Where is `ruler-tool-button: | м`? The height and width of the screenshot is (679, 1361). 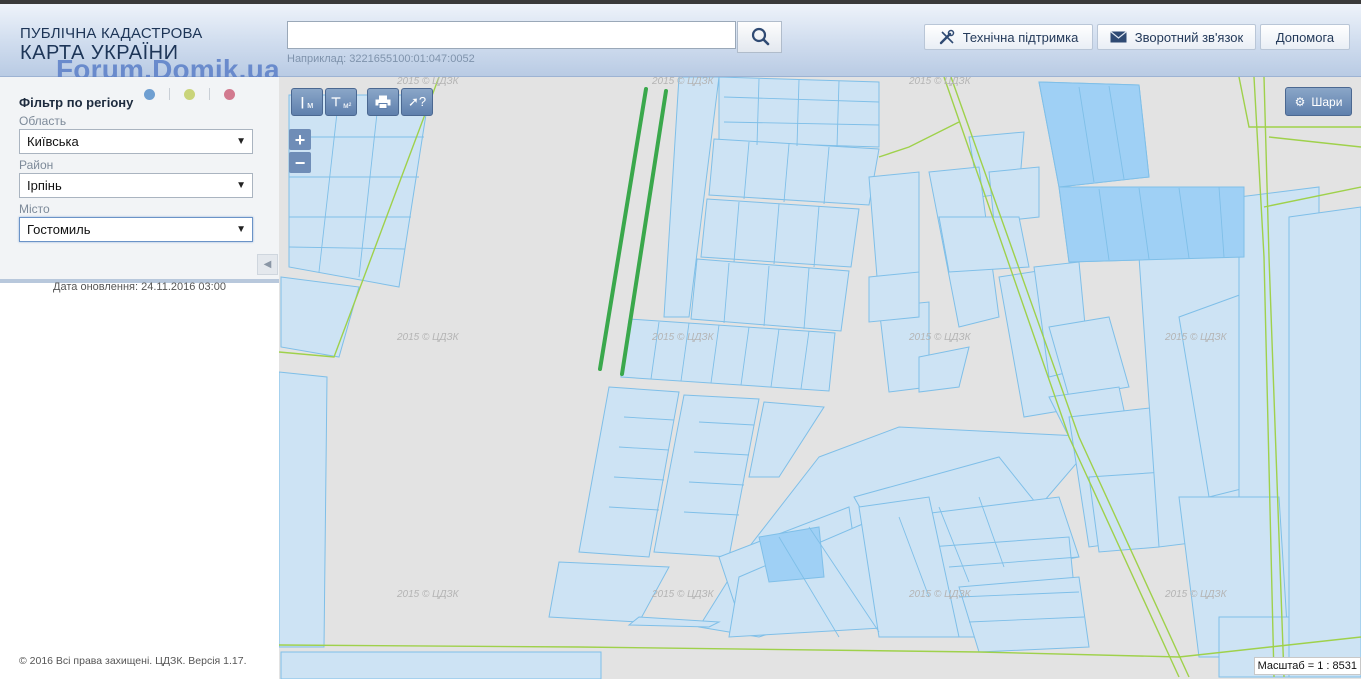 ruler-tool-button: | м is located at coordinates (307, 102).